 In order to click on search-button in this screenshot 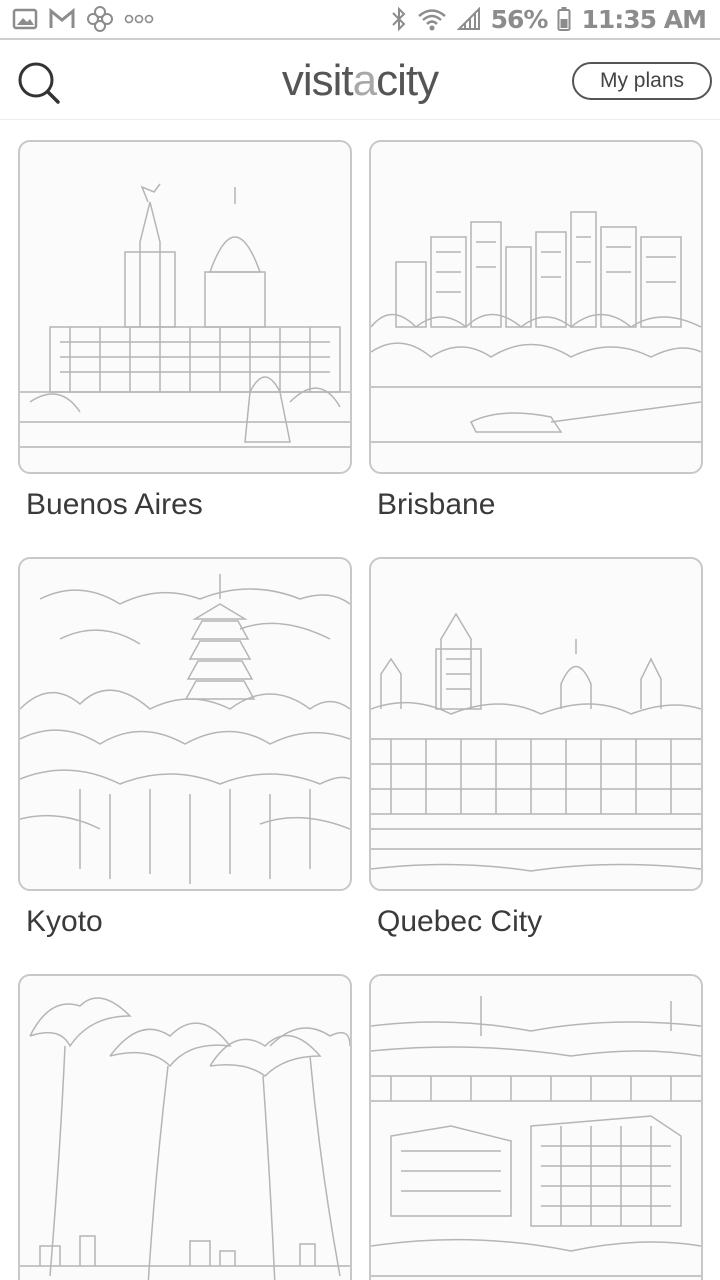, I will do `click(40, 84)`.